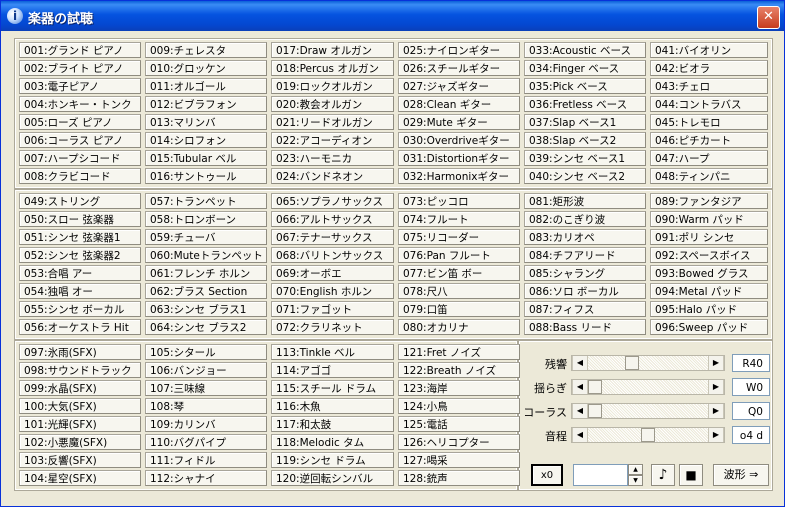 This screenshot has height=507, width=785. I want to click on instrument-button: 097:氷雨(SFX), so click(80, 352).